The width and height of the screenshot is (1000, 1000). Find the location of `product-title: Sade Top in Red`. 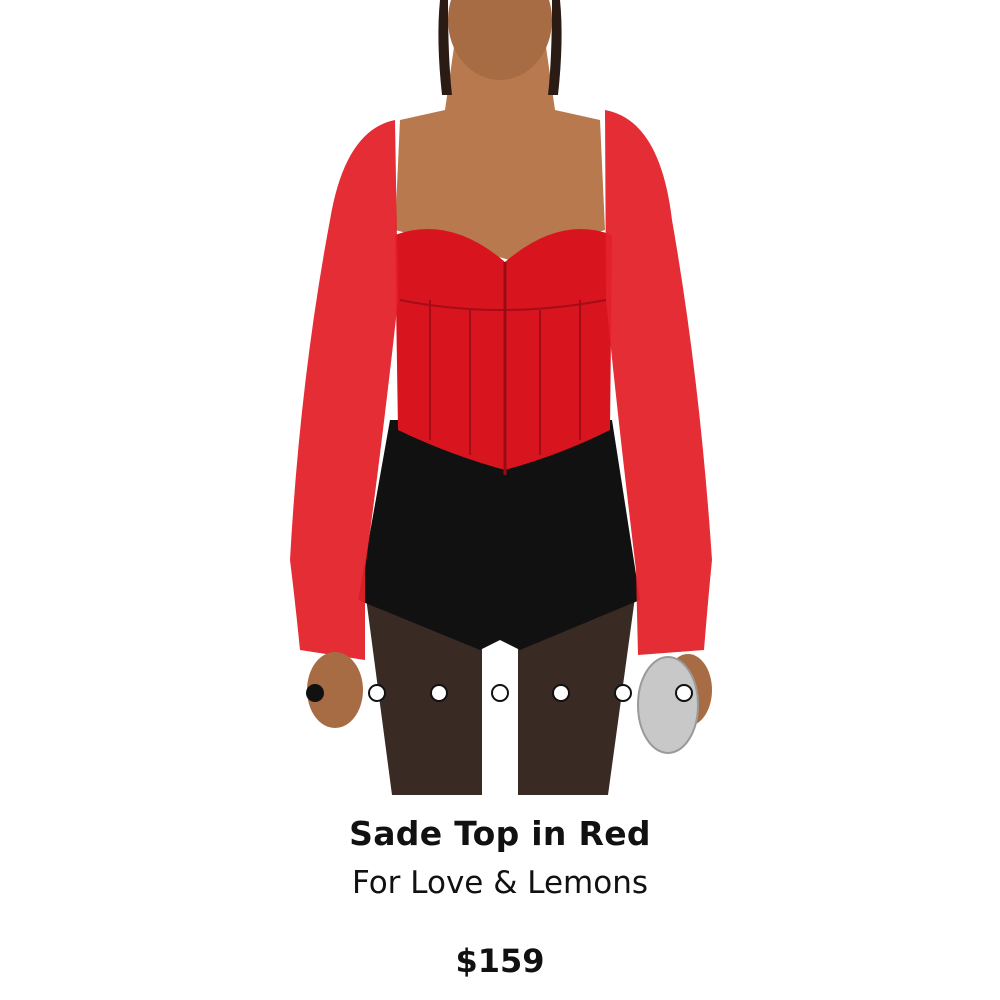

product-title: Sade Top in Red is located at coordinates (500, 833).